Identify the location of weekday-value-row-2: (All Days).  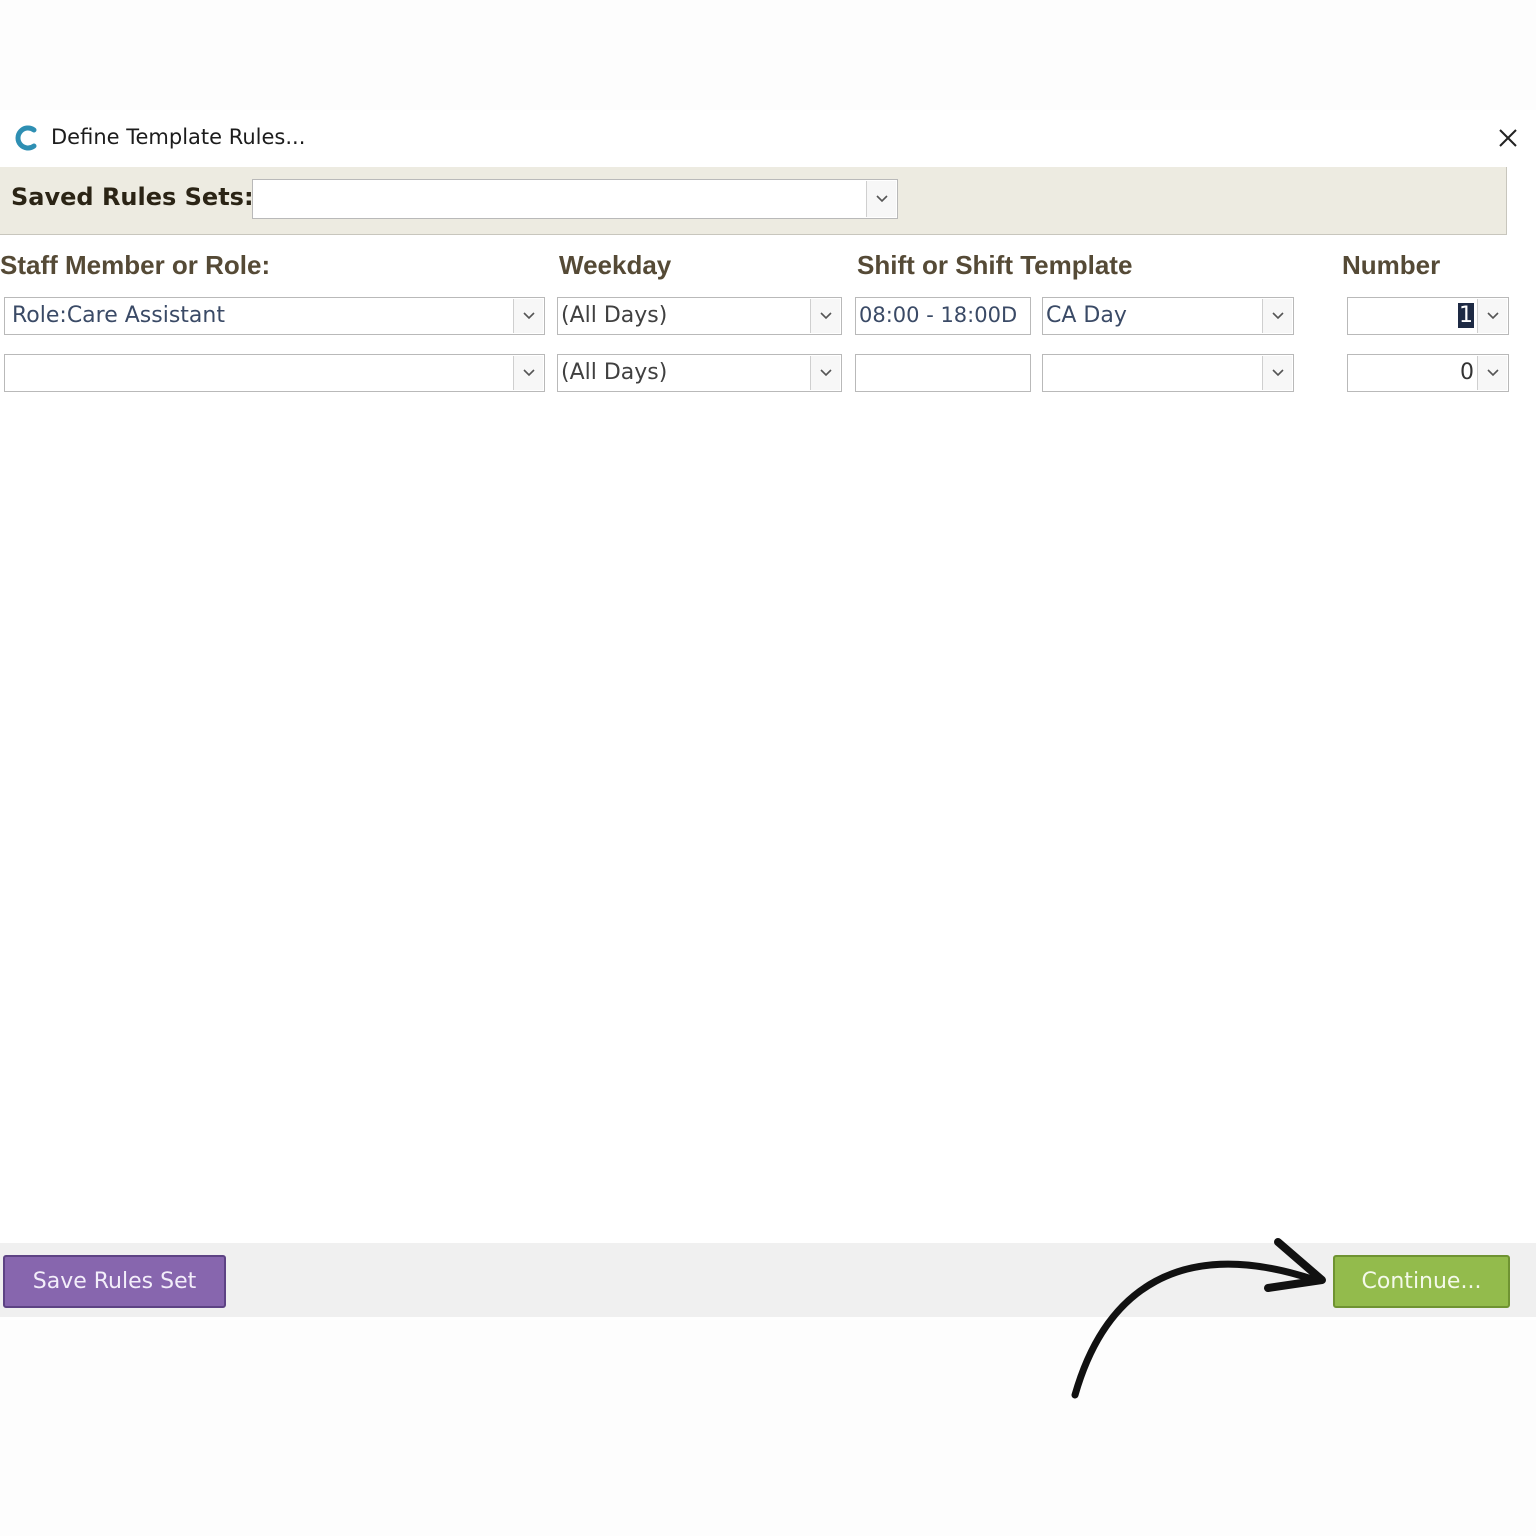
(614, 372).